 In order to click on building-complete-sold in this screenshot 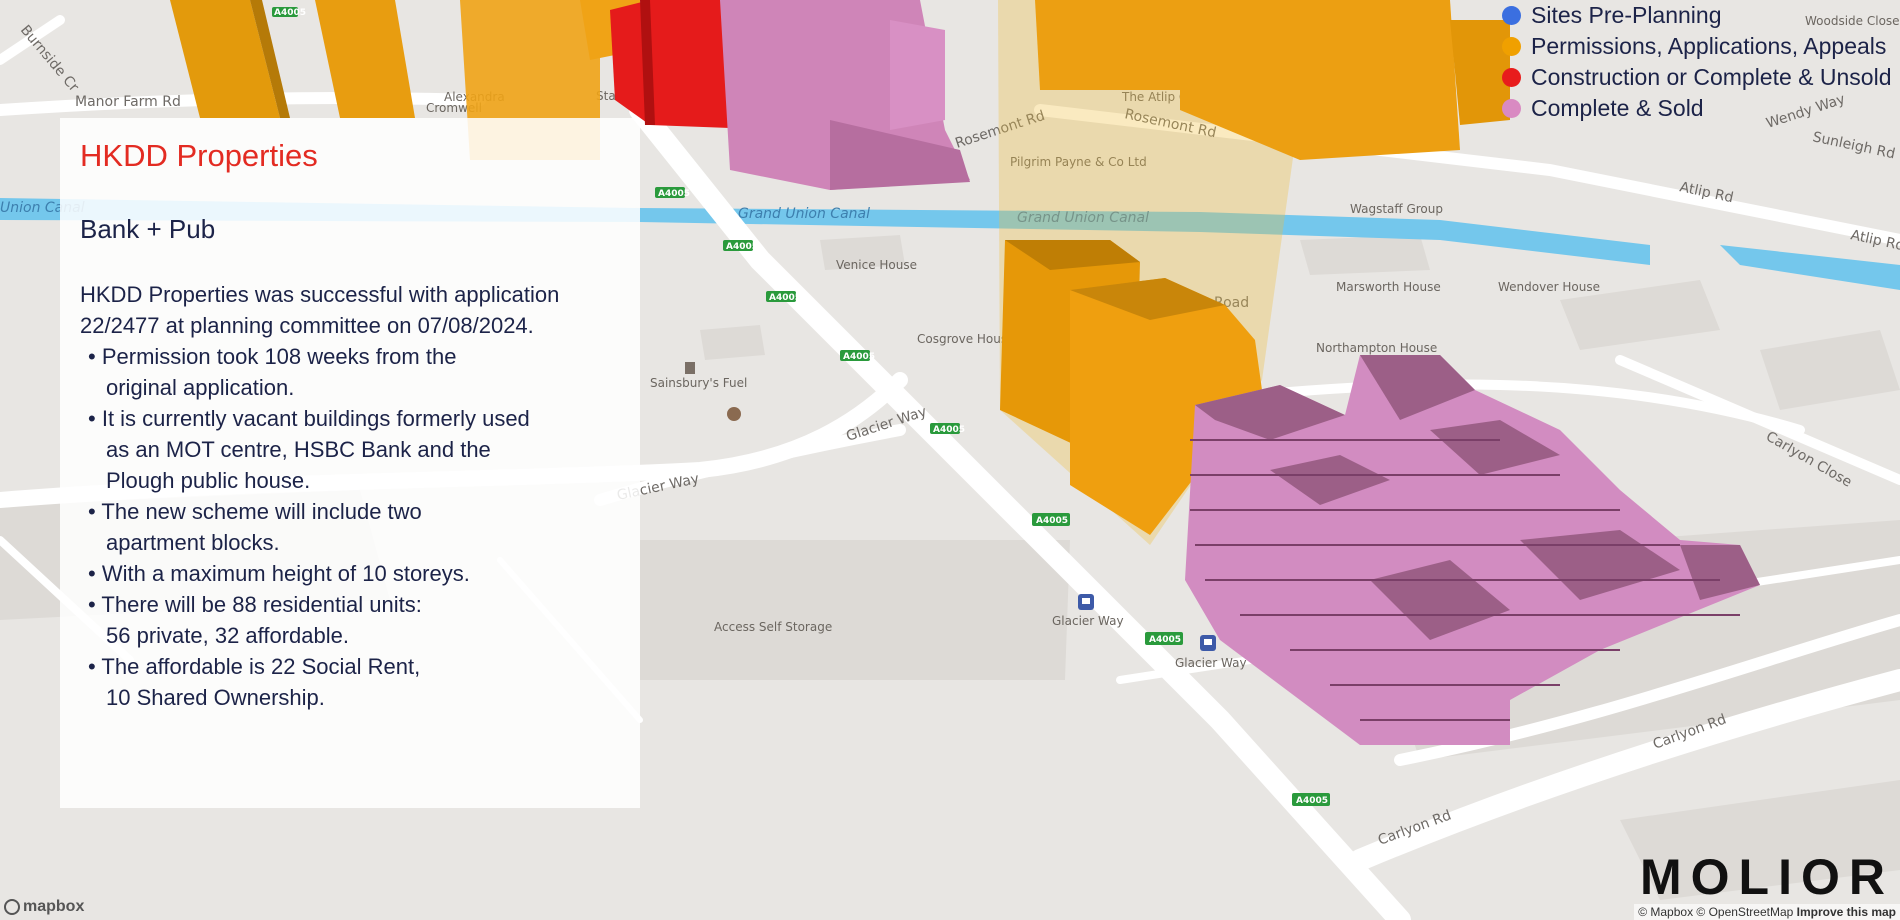, I will do `click(845, 95)`.